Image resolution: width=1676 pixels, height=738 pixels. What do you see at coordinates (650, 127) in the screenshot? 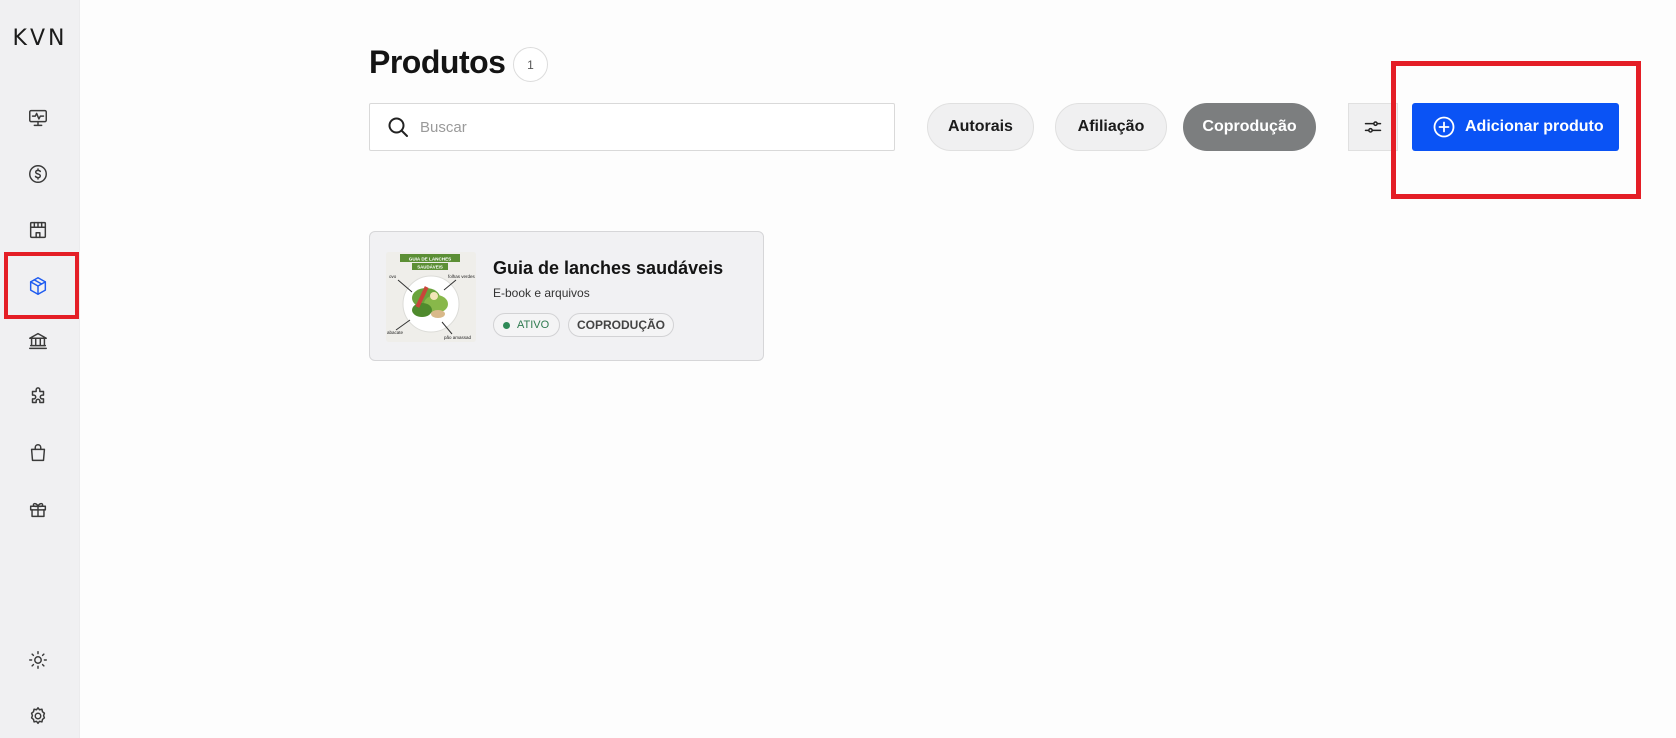
I see `search-input` at bounding box center [650, 127].